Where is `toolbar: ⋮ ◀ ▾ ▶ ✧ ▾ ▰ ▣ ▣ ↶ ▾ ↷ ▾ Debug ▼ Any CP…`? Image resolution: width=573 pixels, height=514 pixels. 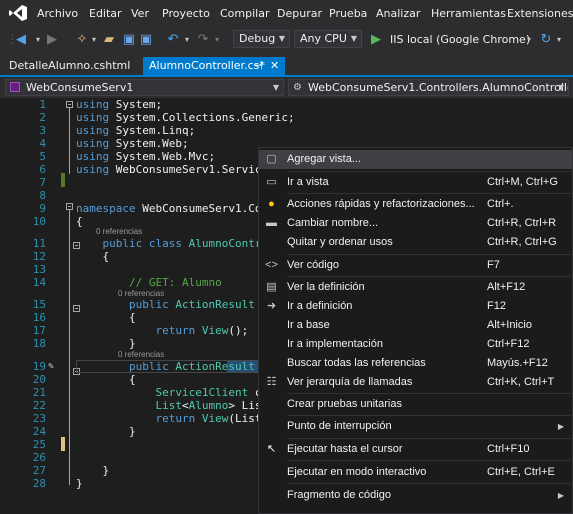
toolbar: ⋮ ◀ ▾ ▶ ✧ ▾ ▰ ▣ ▣ ↶ ▾ ↷ ▾ Debug ▼ Any CP… is located at coordinates (286, 40).